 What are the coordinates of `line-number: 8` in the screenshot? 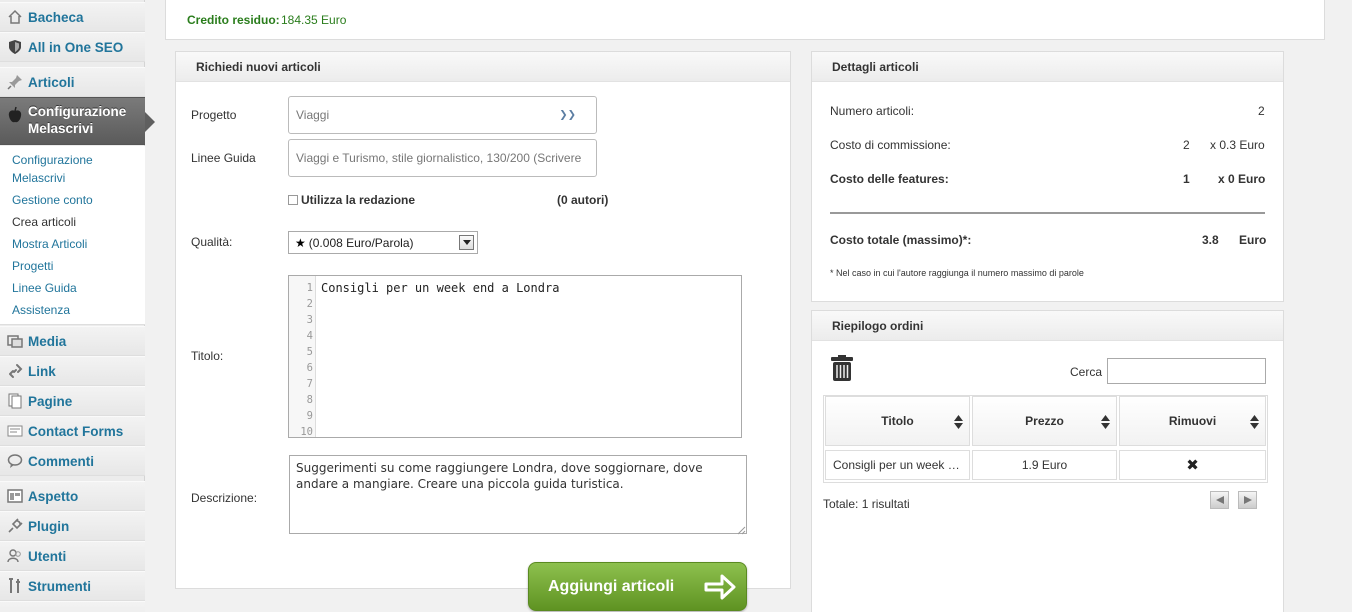 It's located at (309, 400).